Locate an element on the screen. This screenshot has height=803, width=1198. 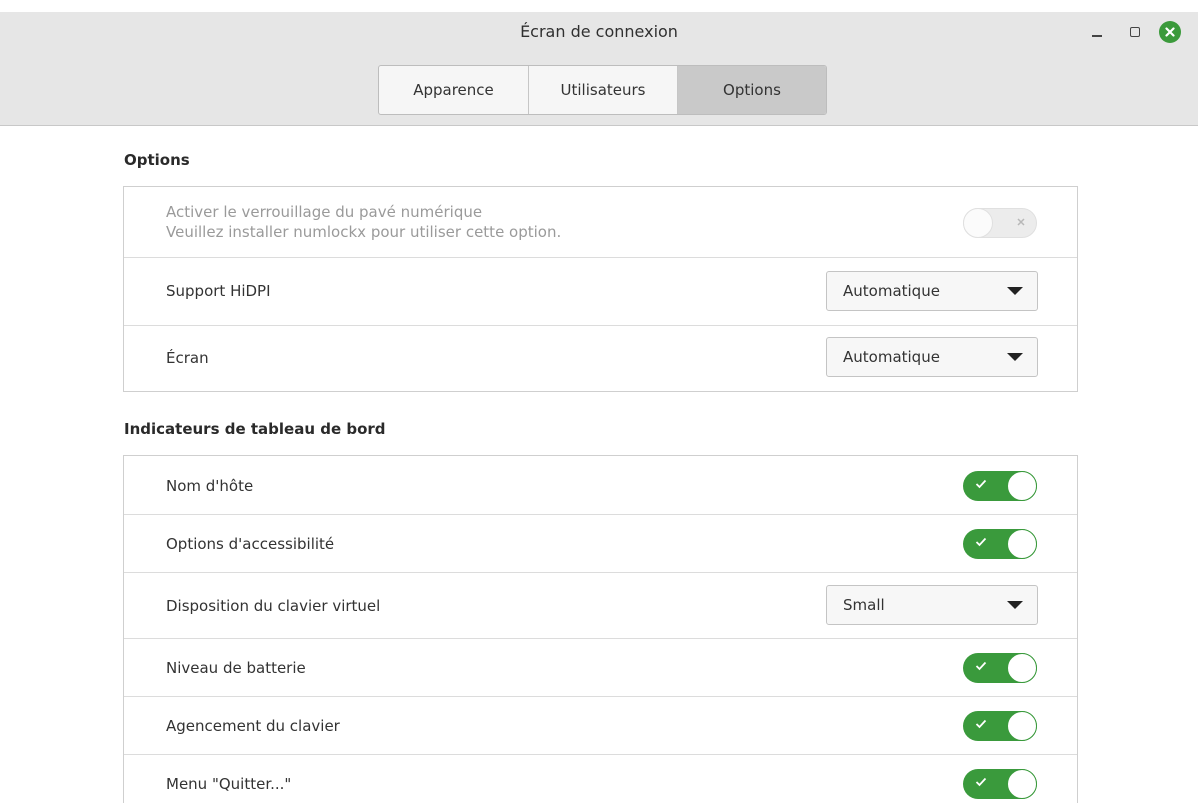
tab-bar: Apparence Utilisateurs Options is located at coordinates (602, 90).